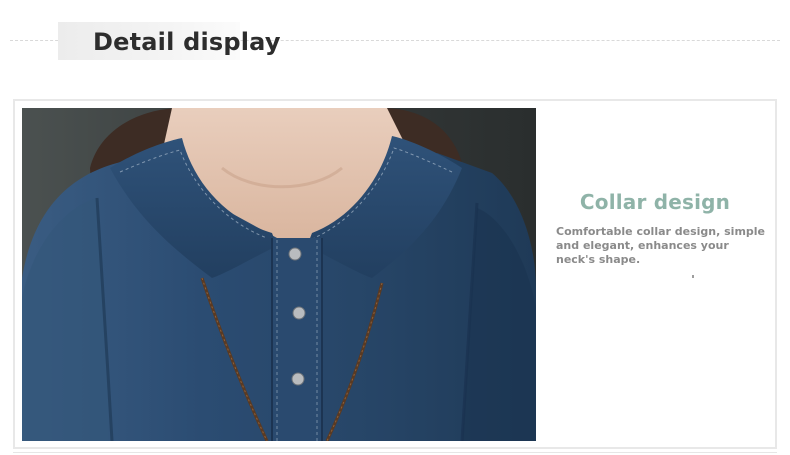 The width and height of the screenshot is (790, 455). What do you see at coordinates (693, 276) in the screenshot?
I see `decorative-speck` at bounding box center [693, 276].